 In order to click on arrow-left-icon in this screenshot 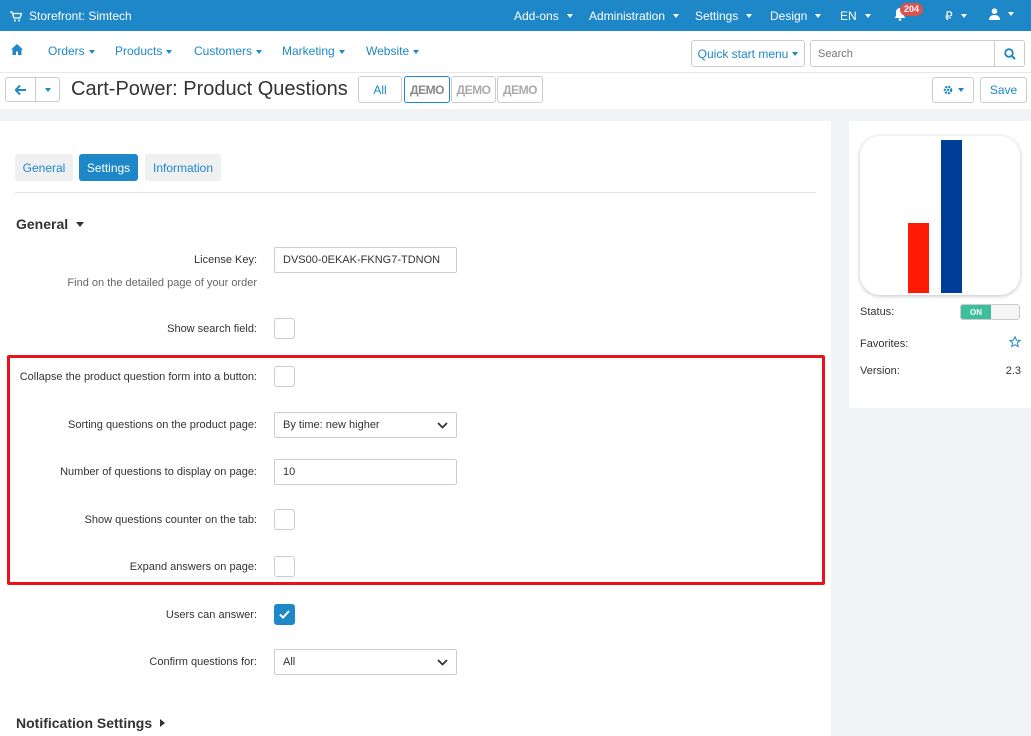, I will do `click(20, 89)`.